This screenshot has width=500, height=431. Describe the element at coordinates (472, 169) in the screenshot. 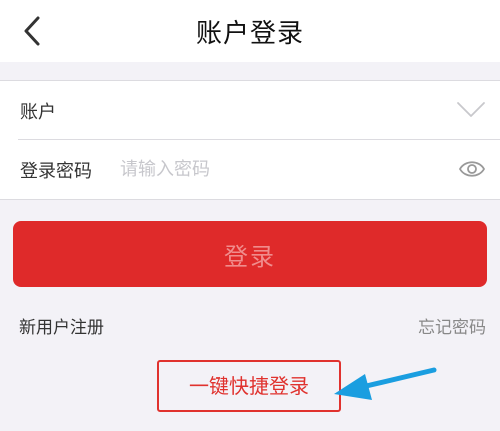

I see `eye-icon` at that location.